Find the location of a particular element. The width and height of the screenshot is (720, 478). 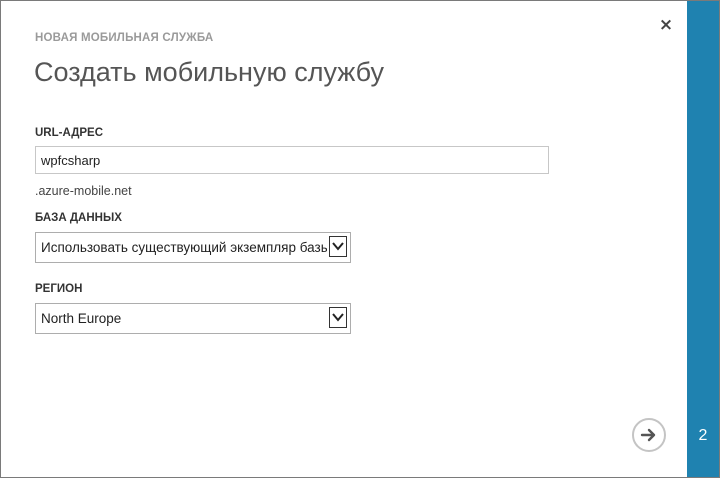

next-button is located at coordinates (649, 435).